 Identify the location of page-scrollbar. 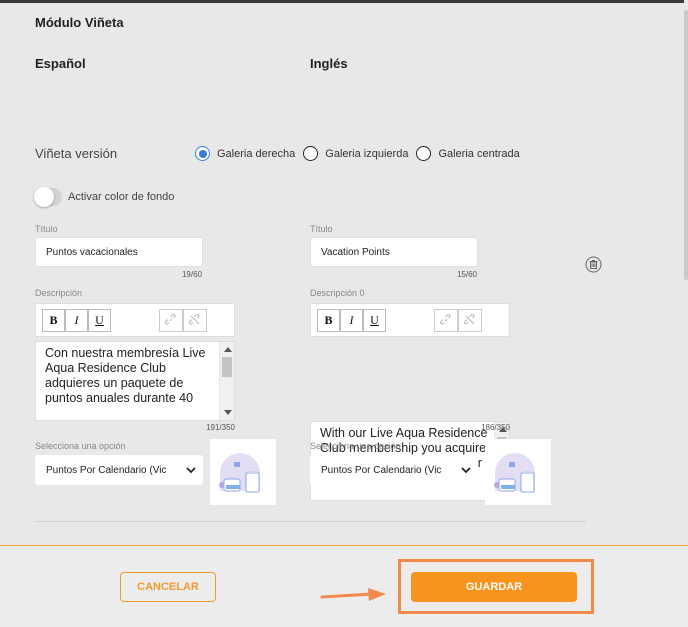
(686, 272).